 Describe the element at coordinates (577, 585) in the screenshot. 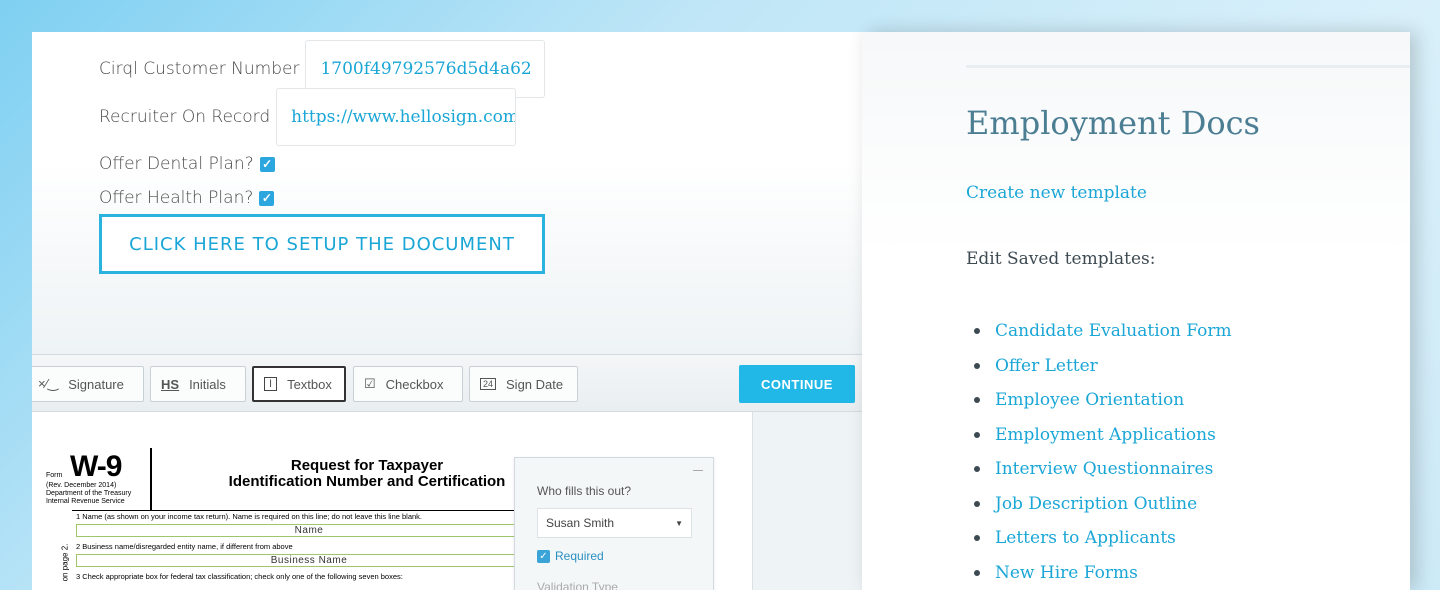

I see `validation-type-label: Validation Type` at that location.